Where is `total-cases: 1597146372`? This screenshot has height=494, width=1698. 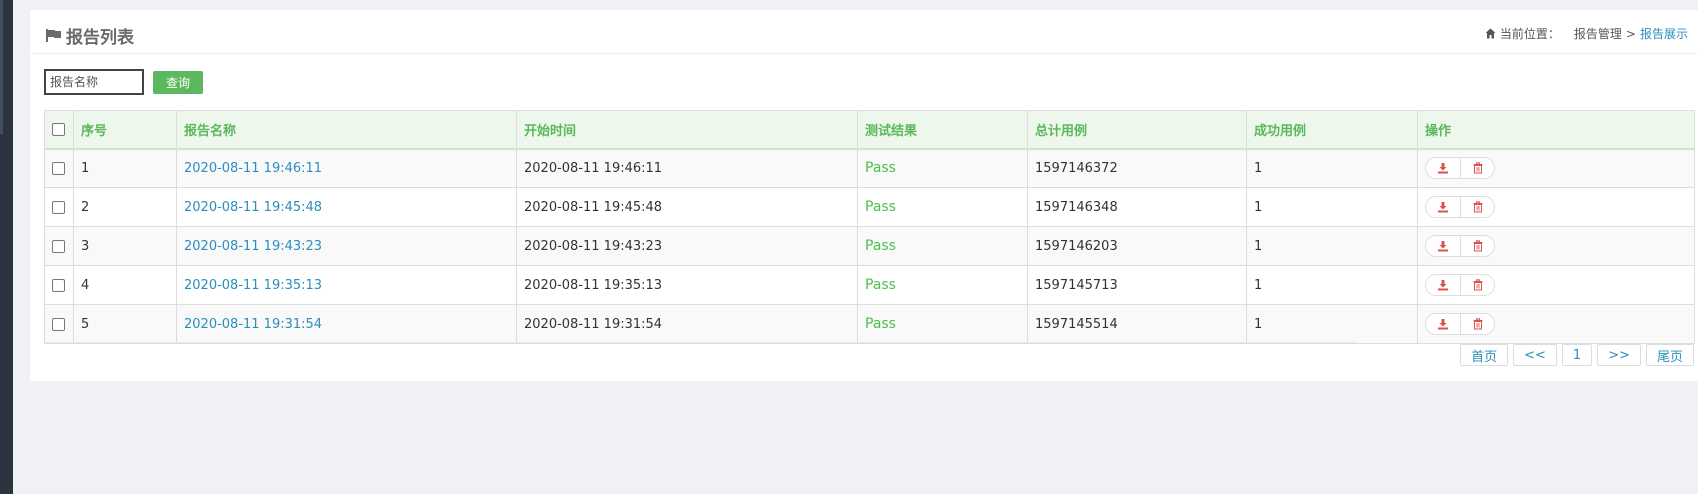 total-cases: 1597146372 is located at coordinates (1137, 168).